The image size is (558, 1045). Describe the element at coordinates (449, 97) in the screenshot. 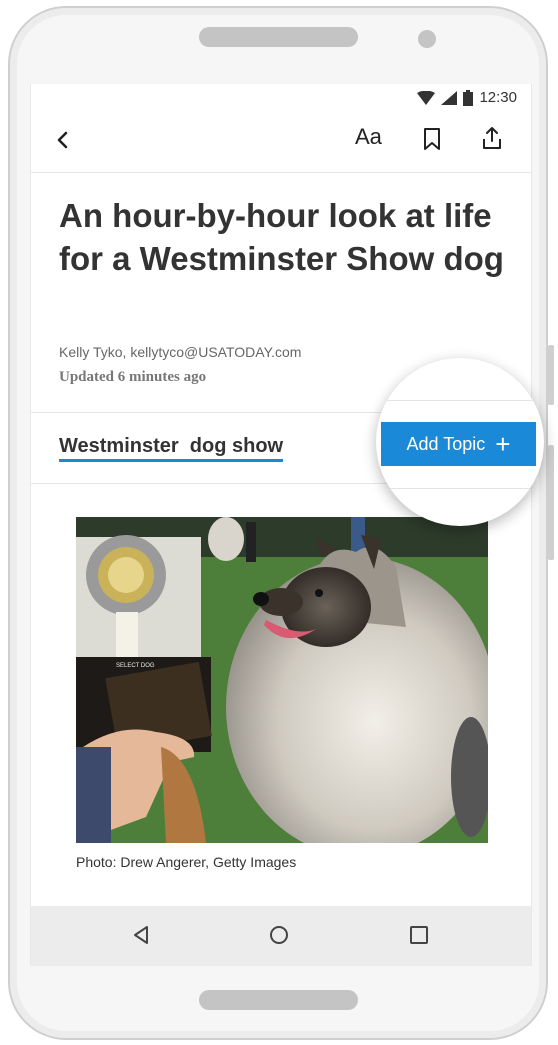

I see `signal-icon` at that location.